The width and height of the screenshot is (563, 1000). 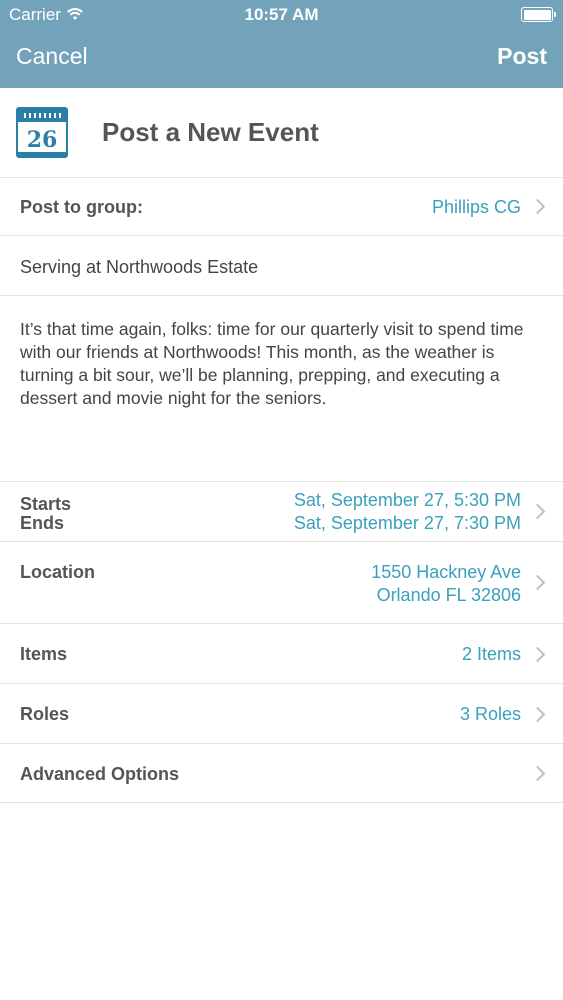 I want to click on roles-value: 3 Roles, so click(x=490, y=714).